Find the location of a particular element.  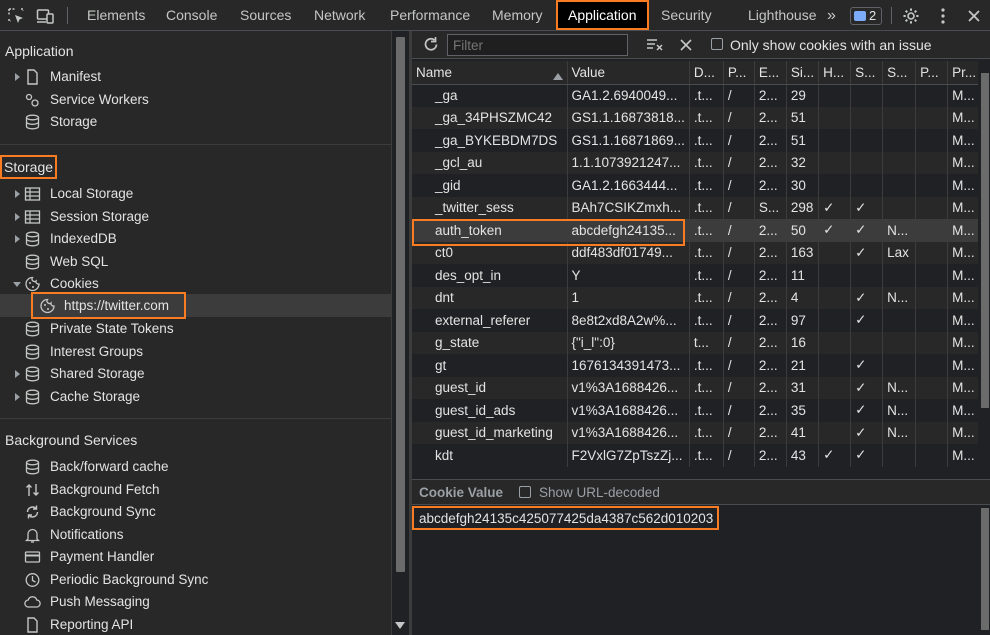

table-scrollbar is located at coordinates (984, 270).